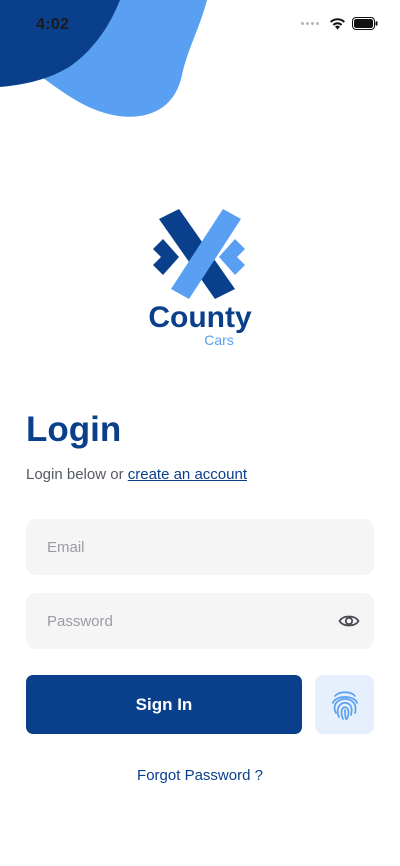 The image size is (400, 866). What do you see at coordinates (349, 621) in the screenshot?
I see `eye-icon` at bounding box center [349, 621].